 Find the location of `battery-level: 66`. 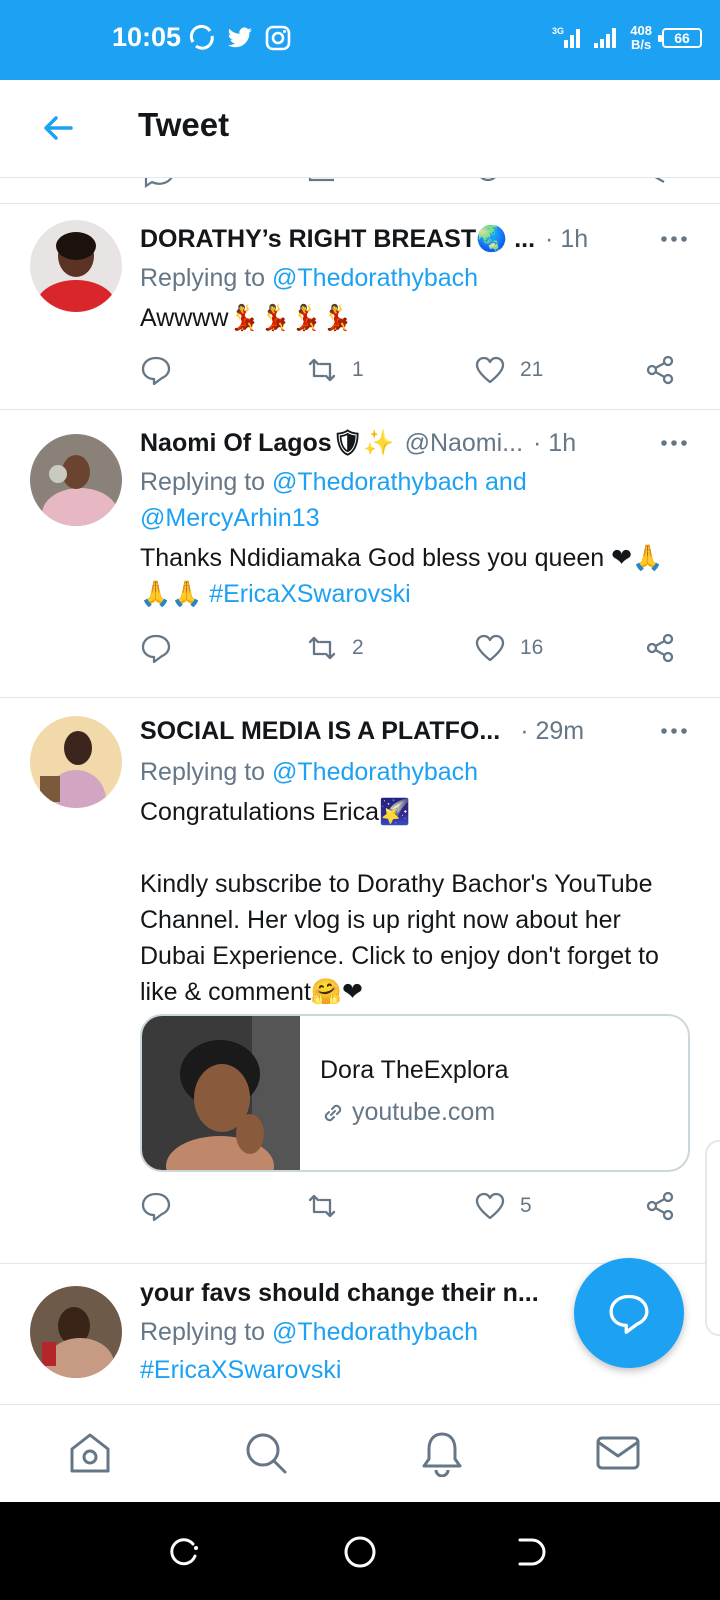

battery-level: 66 is located at coordinates (682, 38).